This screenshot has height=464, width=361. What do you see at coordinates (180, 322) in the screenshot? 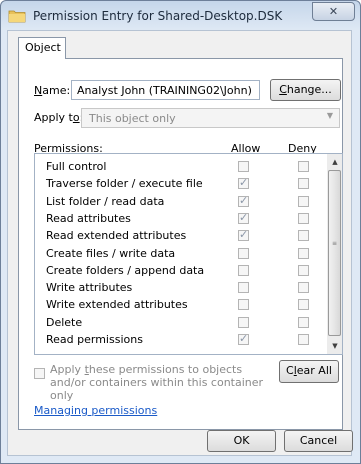
I see `permission-row: Delete` at bounding box center [180, 322].